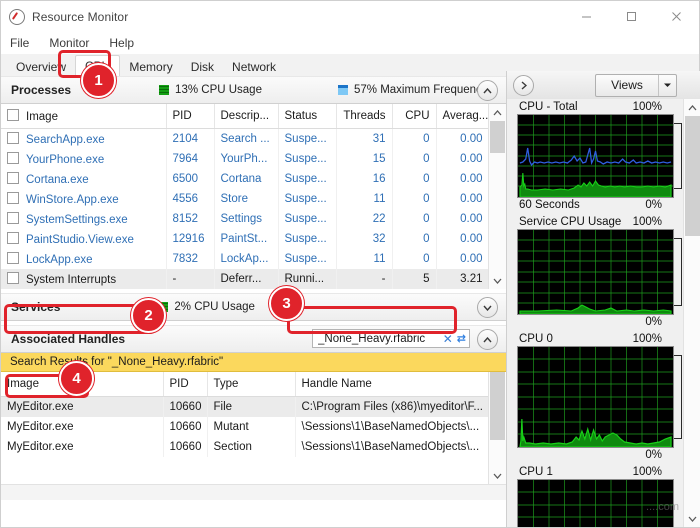  Describe the element at coordinates (251, 384) in the screenshot. I see `col-handle-type: Type` at that location.